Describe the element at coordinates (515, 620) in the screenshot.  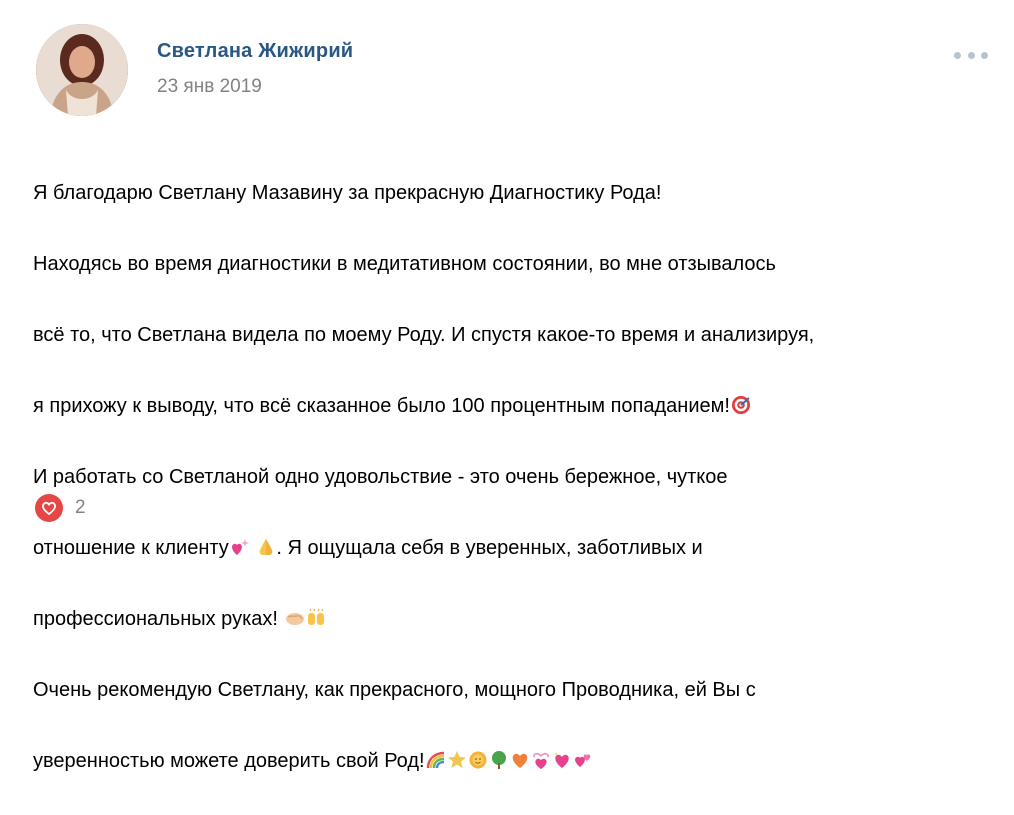
I see `text-line: профессиональных руках!` at that location.